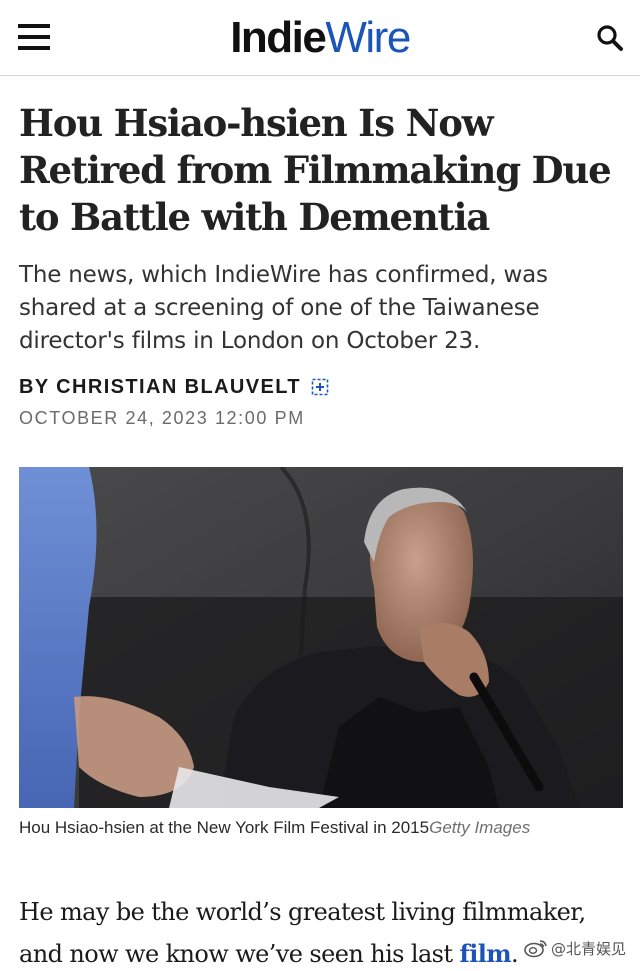  Describe the element at coordinates (368, 37) in the screenshot. I see `logo-light-text: Wire` at that location.